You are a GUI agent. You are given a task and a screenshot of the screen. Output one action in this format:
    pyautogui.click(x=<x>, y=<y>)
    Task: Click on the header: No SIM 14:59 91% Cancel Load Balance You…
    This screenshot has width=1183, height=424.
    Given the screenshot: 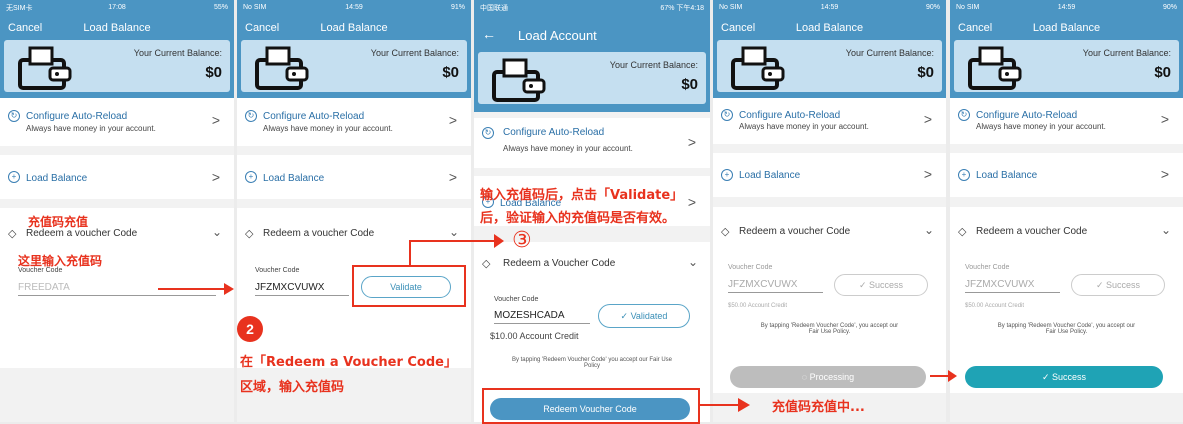 What is the action you would take?
    pyautogui.click(x=354, y=52)
    